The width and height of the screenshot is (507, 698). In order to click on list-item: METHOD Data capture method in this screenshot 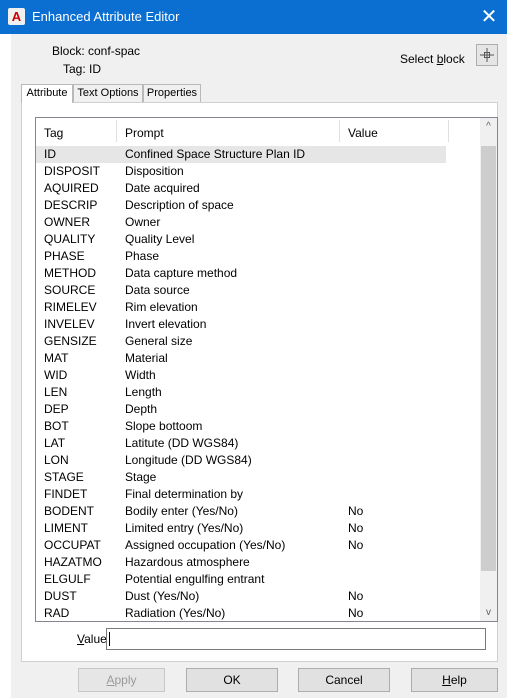, I will do `click(241, 273)`.